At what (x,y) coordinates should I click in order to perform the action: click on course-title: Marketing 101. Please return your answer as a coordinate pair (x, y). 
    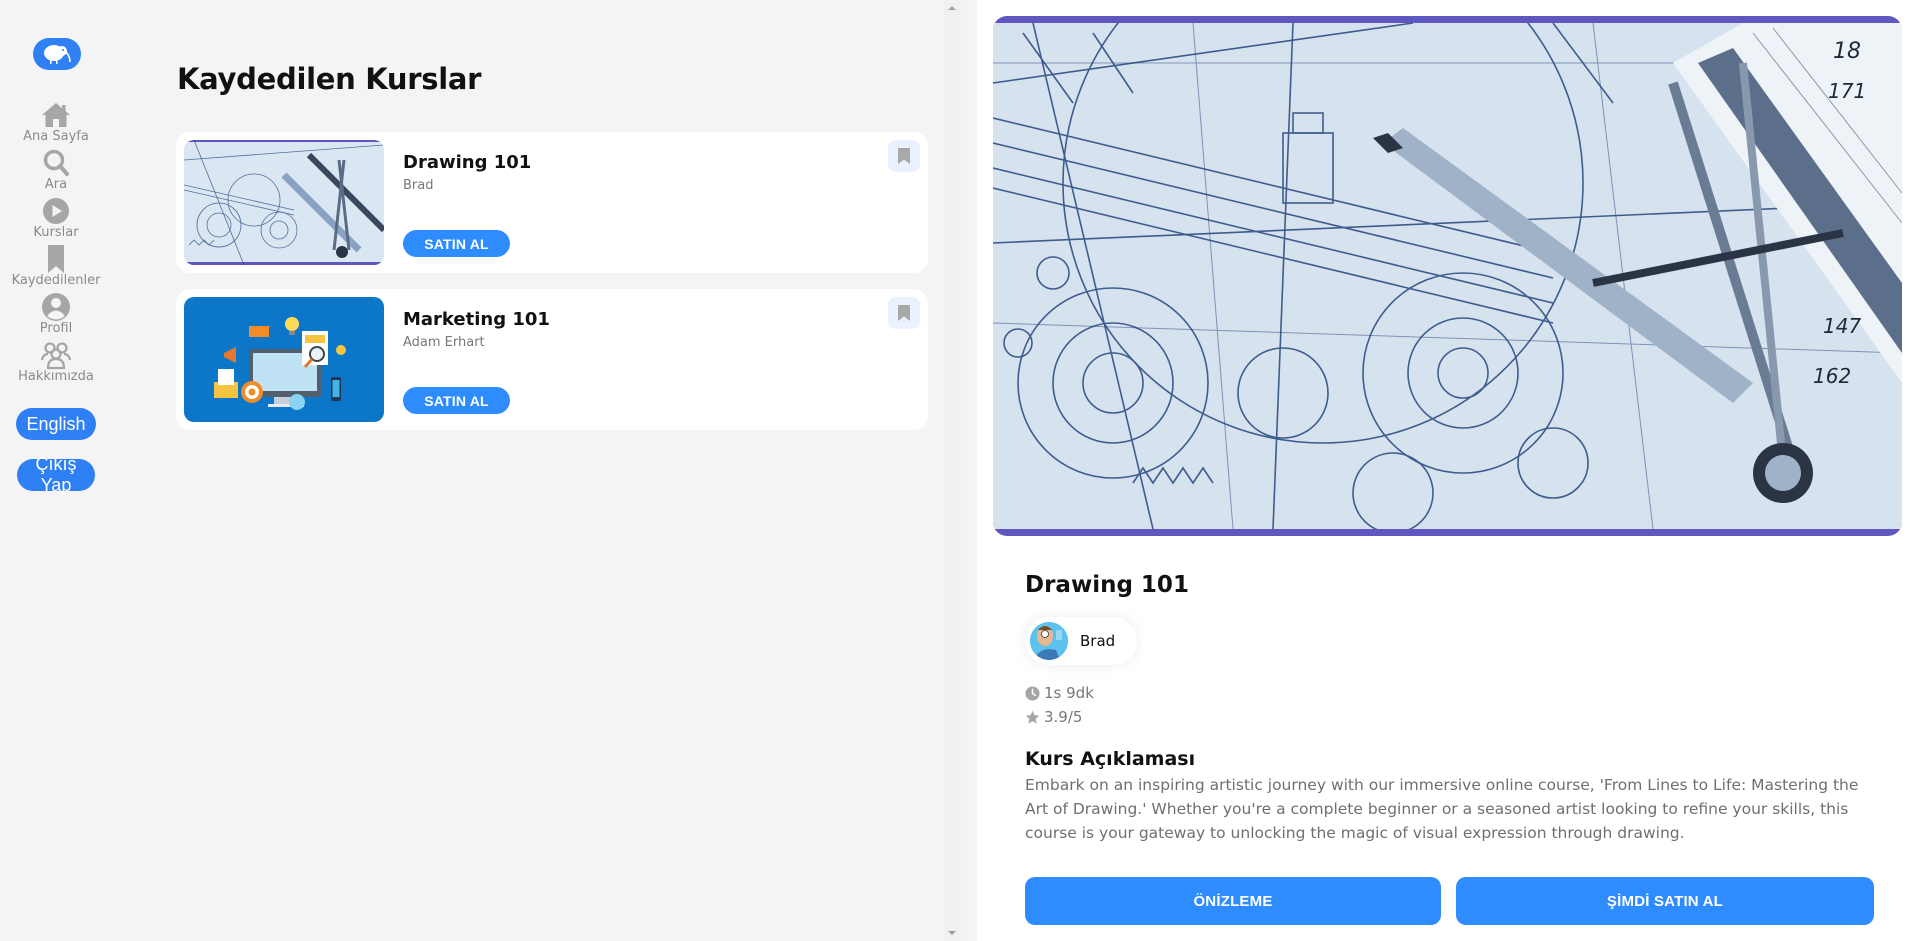
    Looking at the image, I should click on (476, 319).